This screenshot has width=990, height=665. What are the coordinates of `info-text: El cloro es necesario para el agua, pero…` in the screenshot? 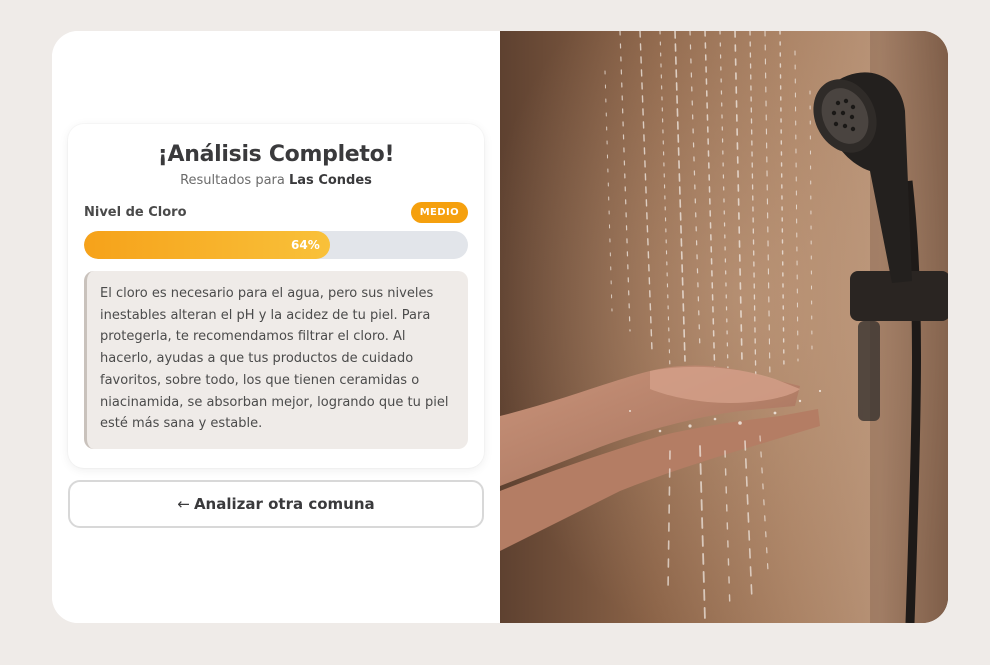 It's located at (274, 359).